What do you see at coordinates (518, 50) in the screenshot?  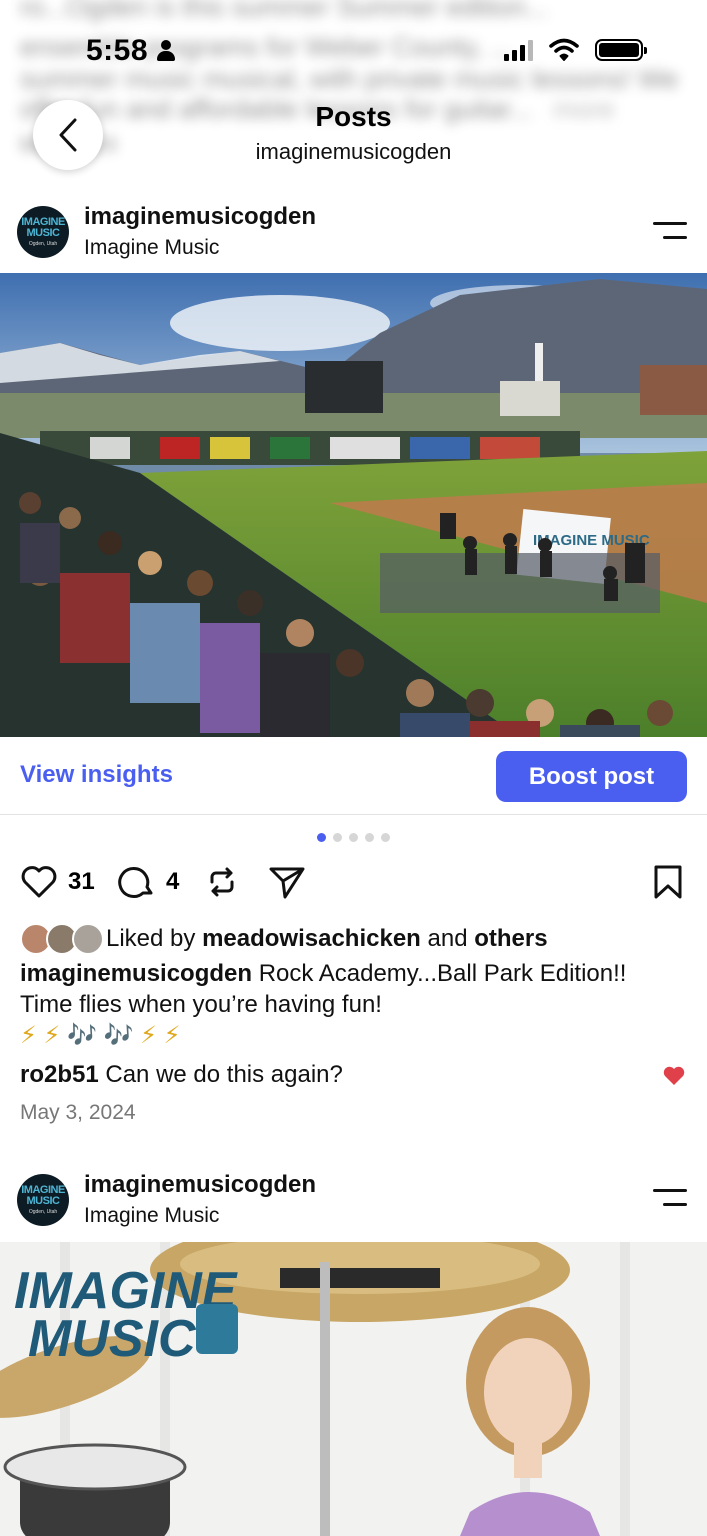 I see `cellular-signal-icon` at bounding box center [518, 50].